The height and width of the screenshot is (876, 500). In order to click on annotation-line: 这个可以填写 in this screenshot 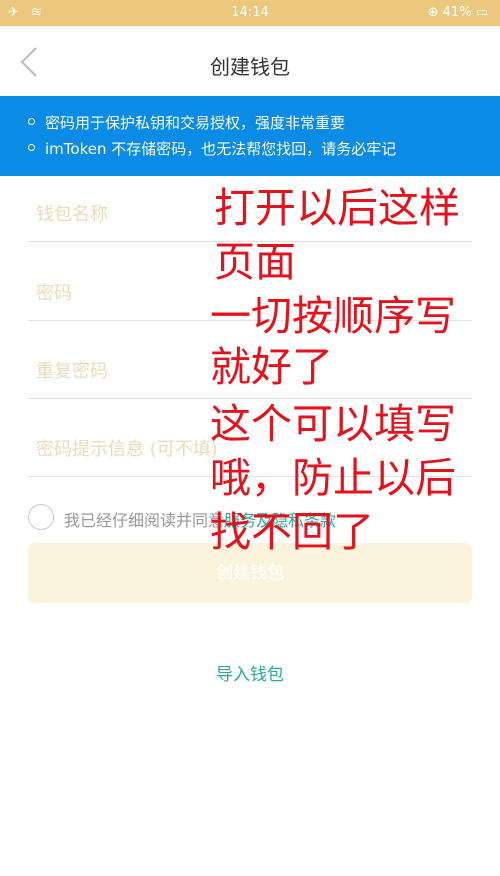, I will do `click(333, 424)`.